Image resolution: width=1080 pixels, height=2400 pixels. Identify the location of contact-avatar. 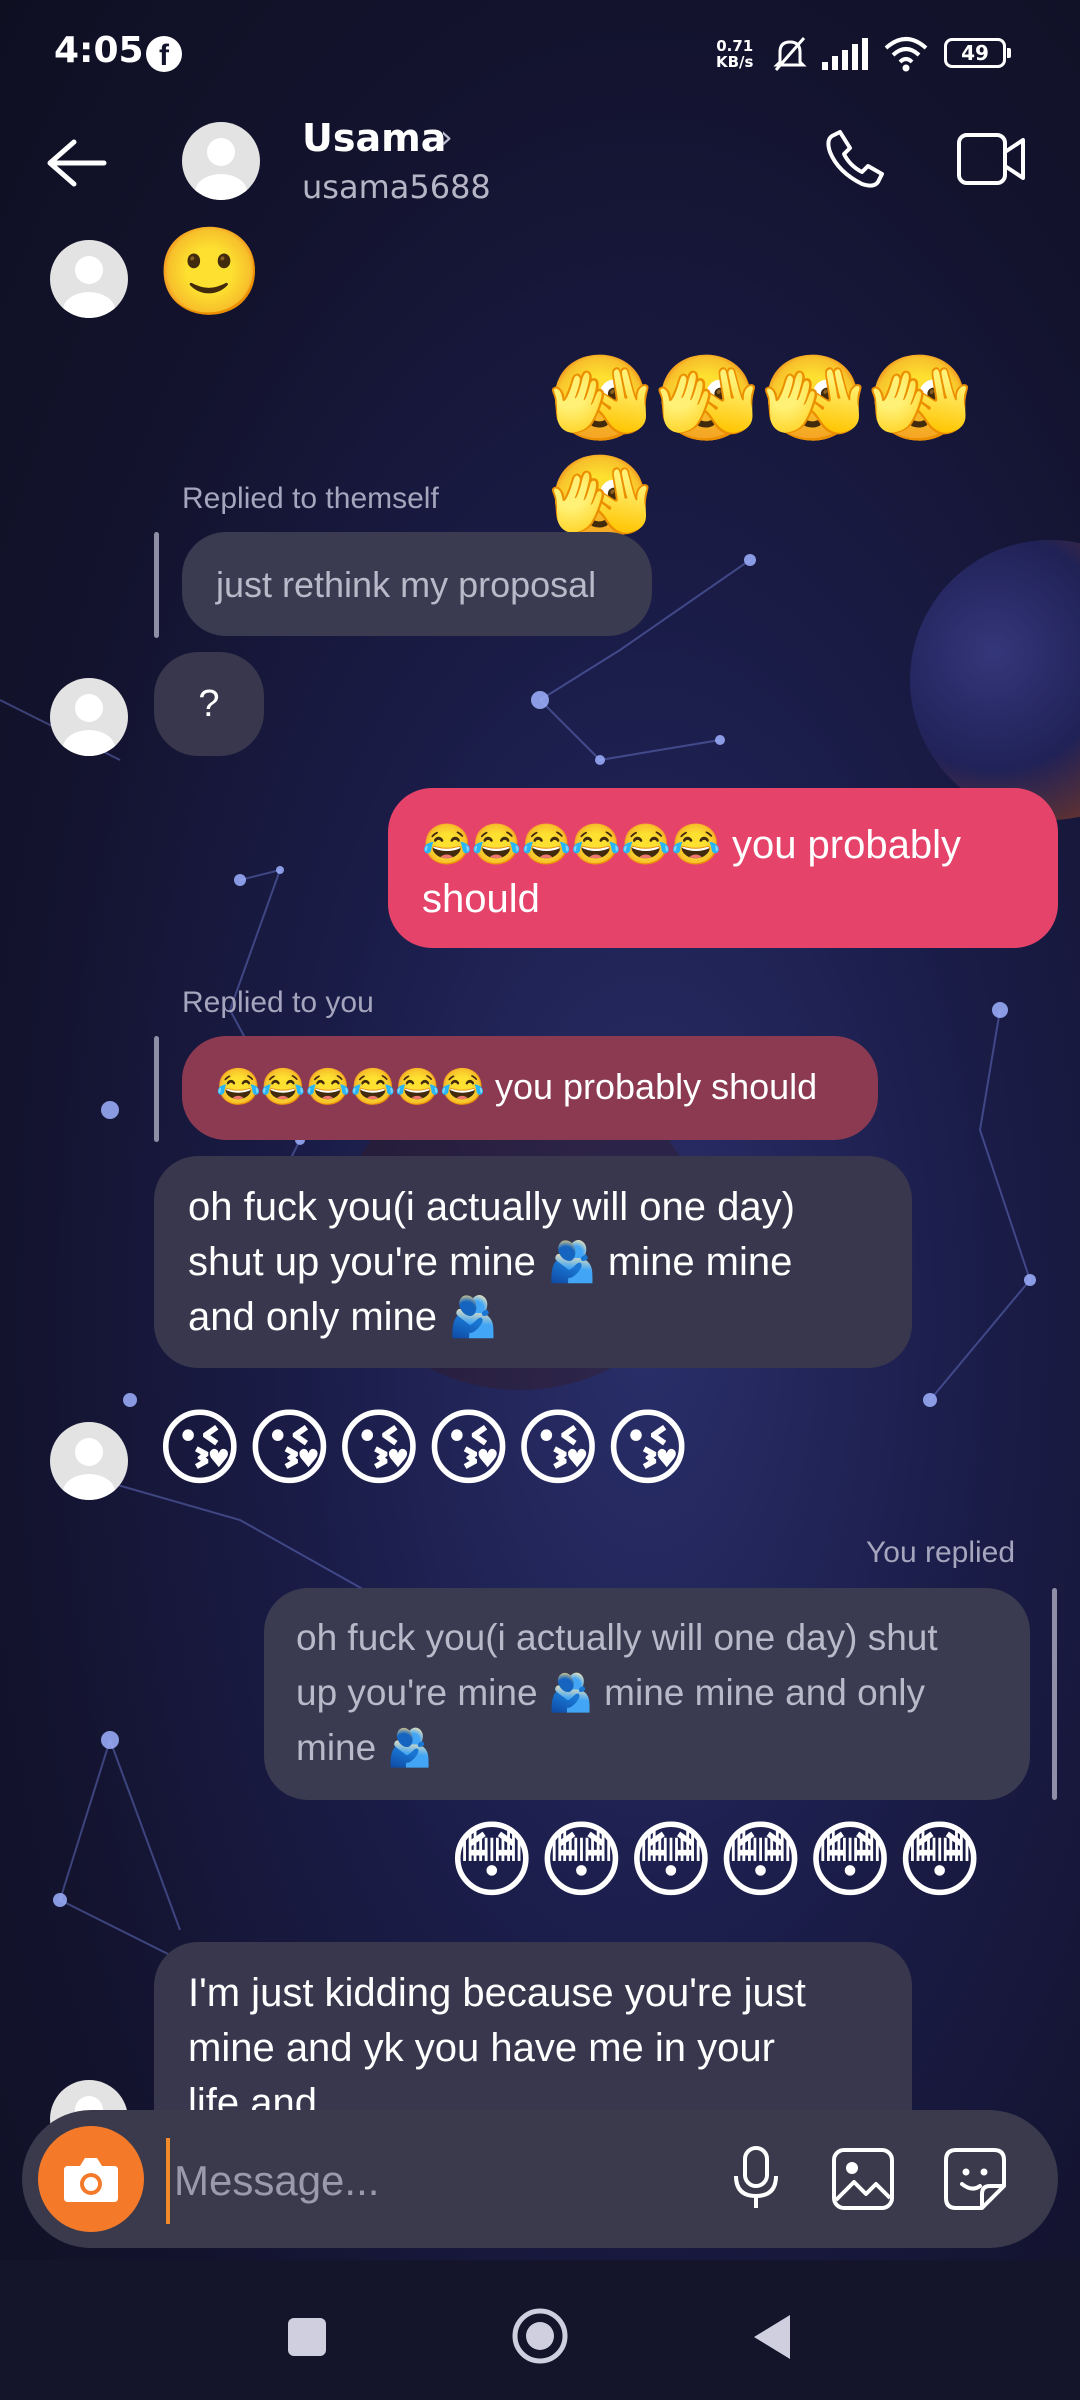
(221, 161).